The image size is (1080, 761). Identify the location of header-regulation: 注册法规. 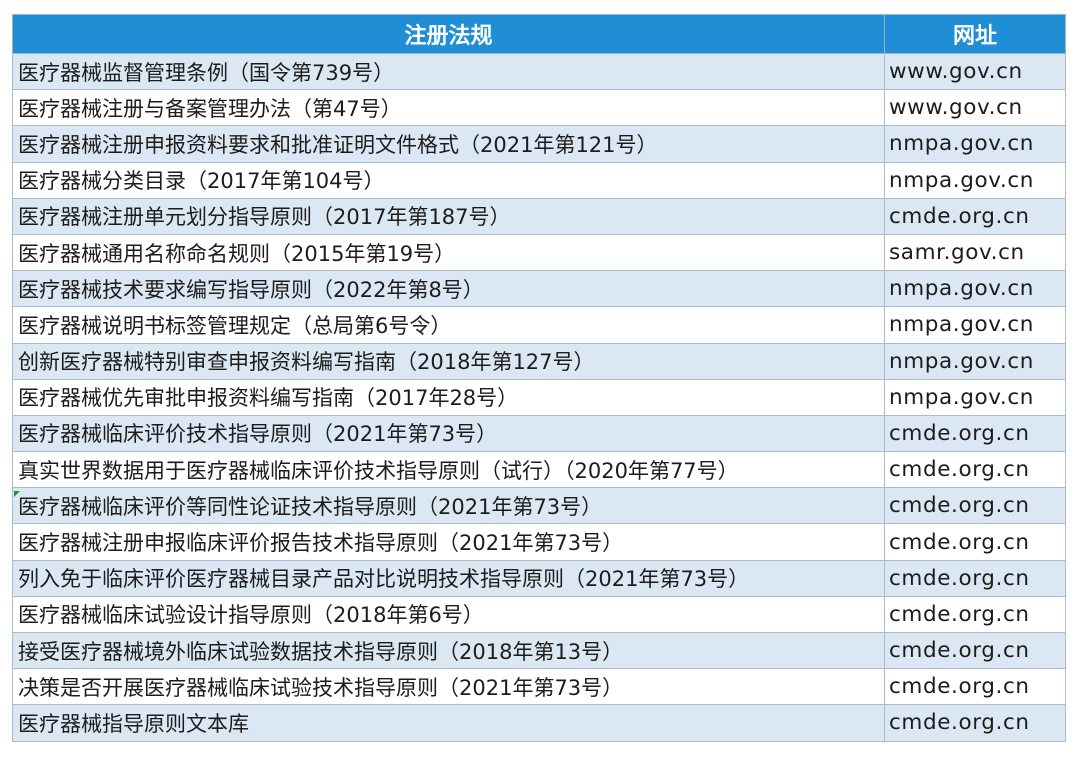
(448, 34).